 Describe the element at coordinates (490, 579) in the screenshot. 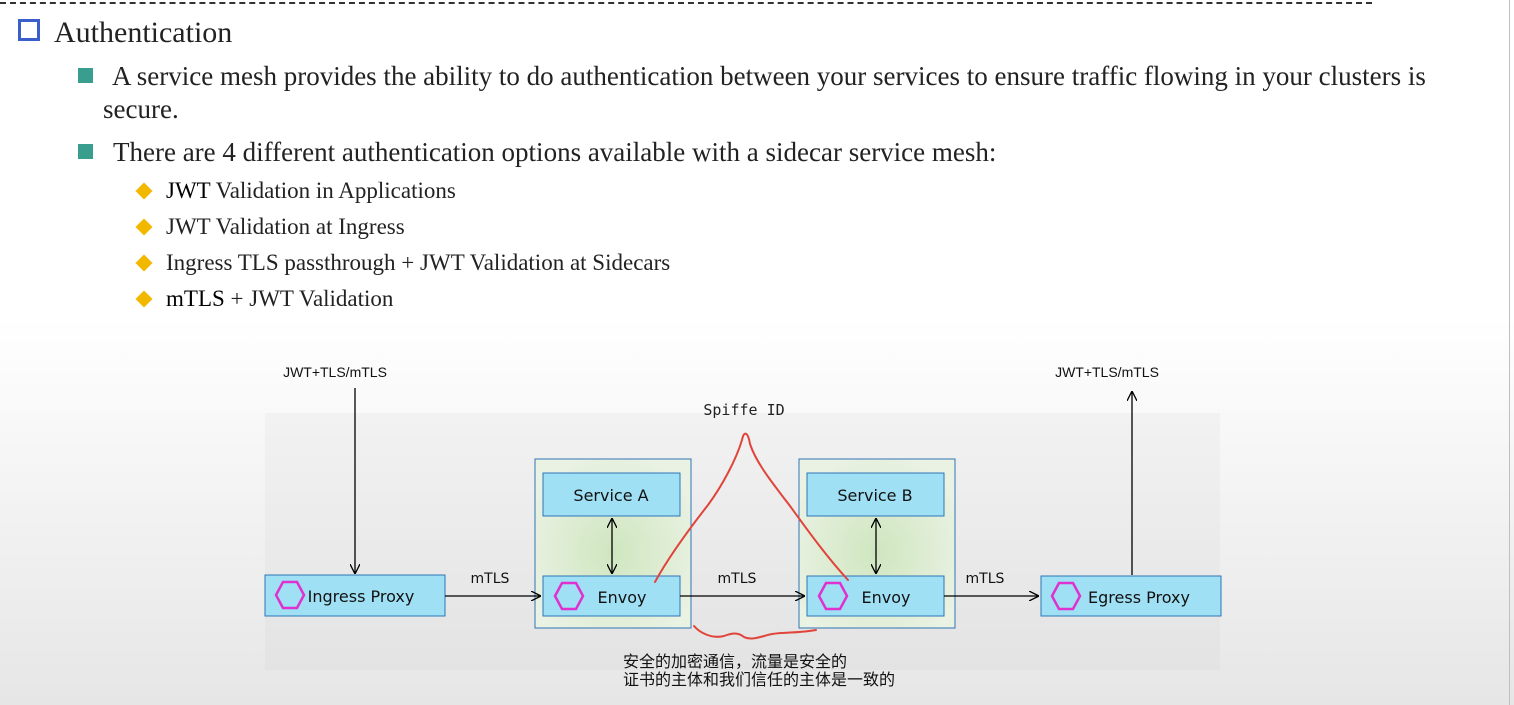

I see `mtls-label-1: mTLS` at that location.